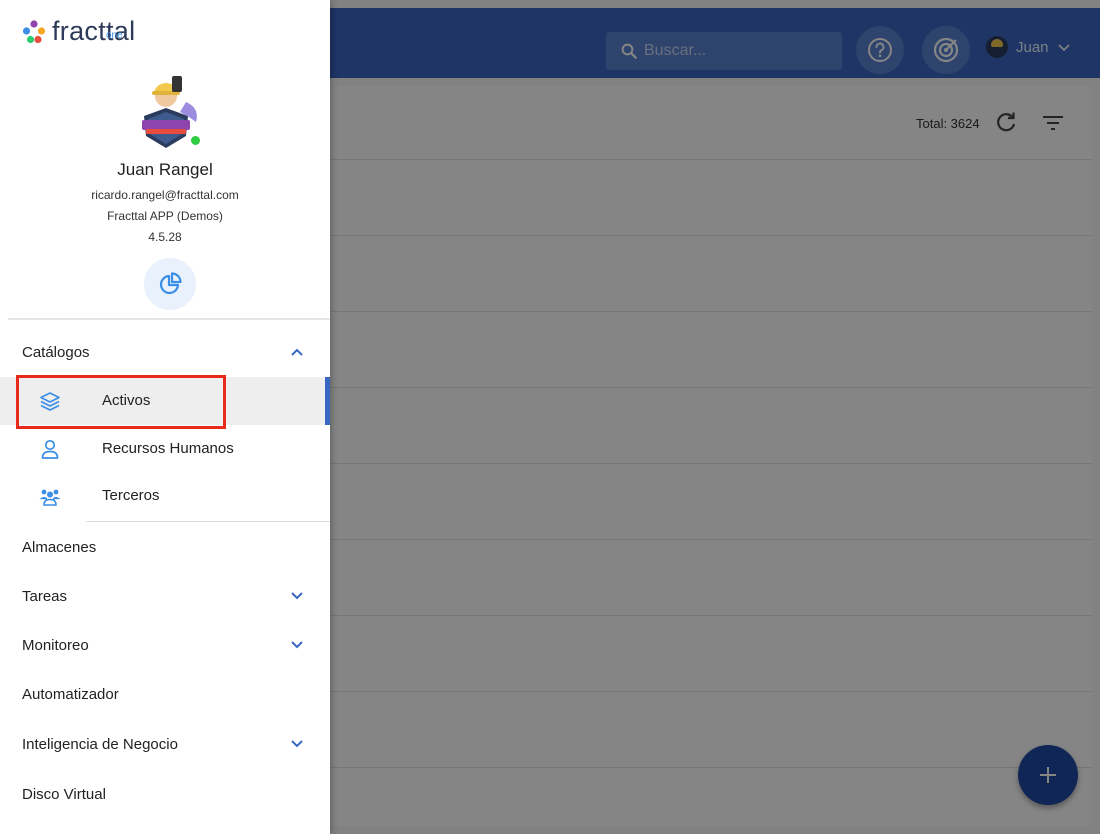 Image resolution: width=1100 pixels, height=834 pixels. What do you see at coordinates (56, 352) in the screenshot?
I see `menu-catalogos-label: Catálogos` at bounding box center [56, 352].